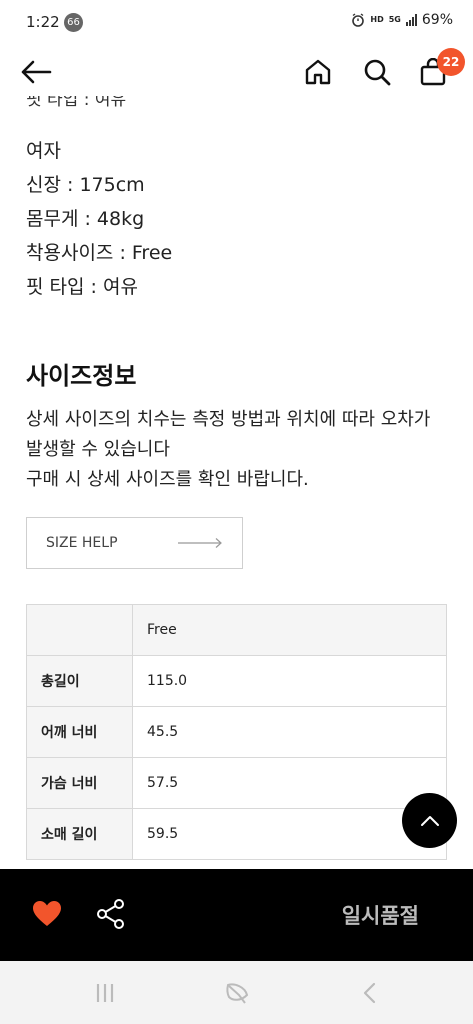  What do you see at coordinates (79, 732) in the screenshot?
I see `row-label: 어깨 너비` at bounding box center [79, 732].